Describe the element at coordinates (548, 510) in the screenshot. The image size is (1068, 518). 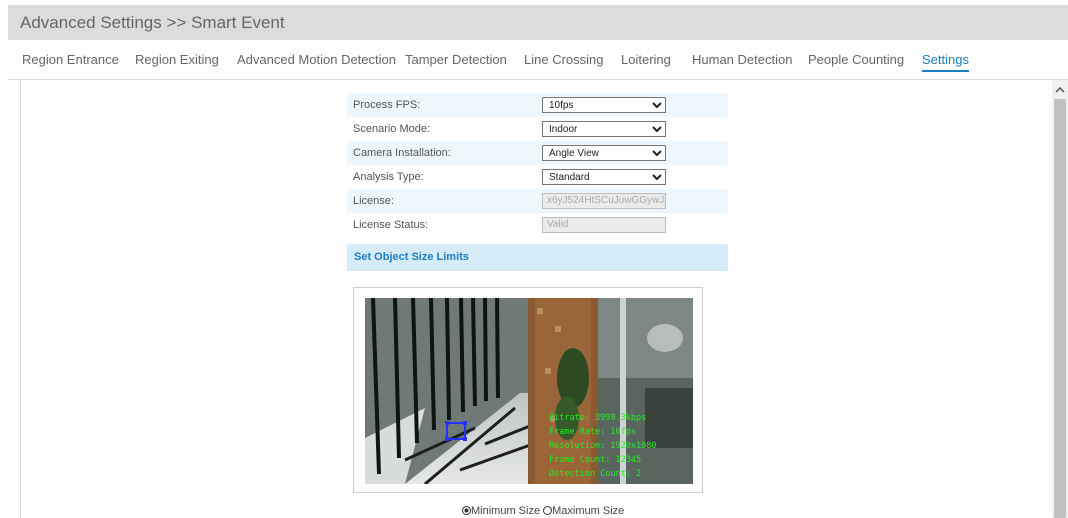
I see `radio-unchecked-icon` at that location.